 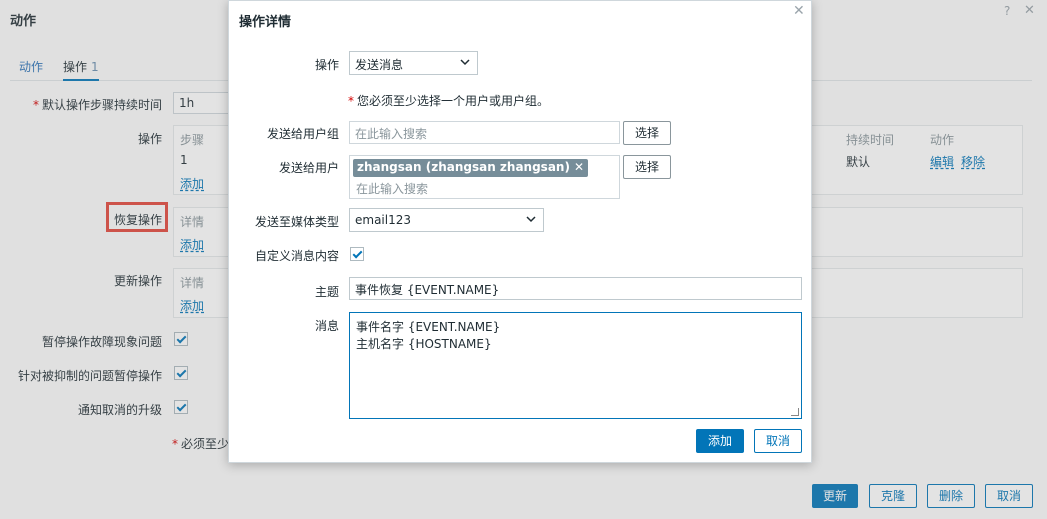 I want to click on media-type-select: email123, so click(x=446, y=220).